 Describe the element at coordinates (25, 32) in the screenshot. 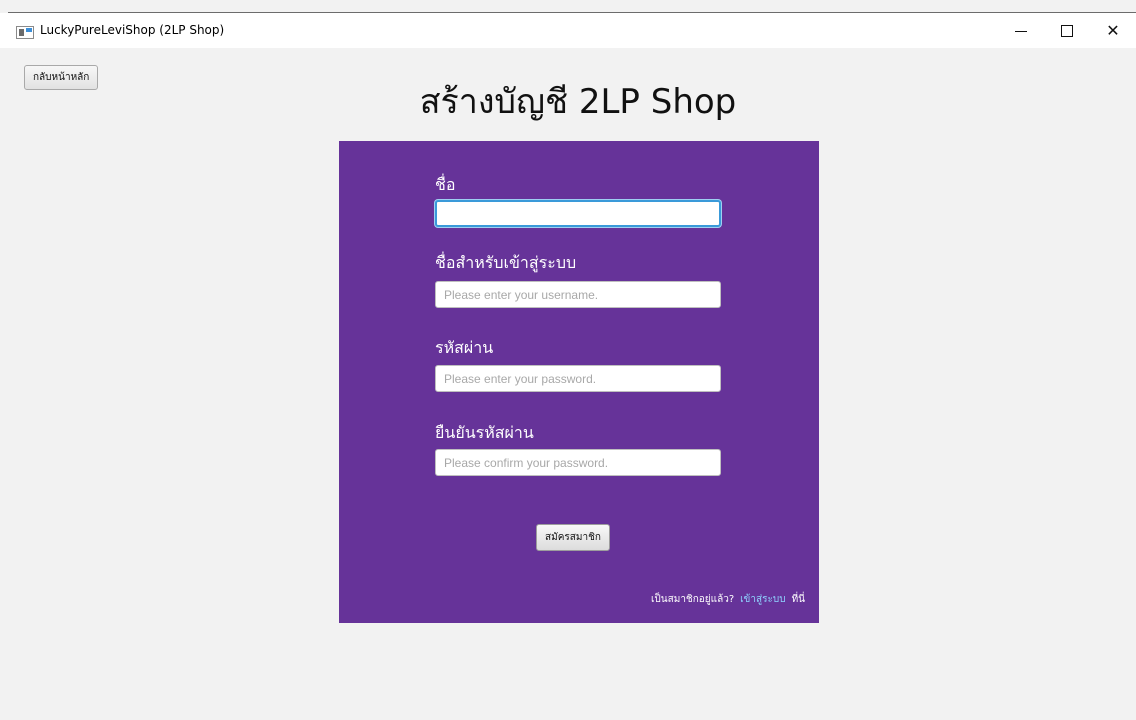

I see `app-window-icon` at that location.